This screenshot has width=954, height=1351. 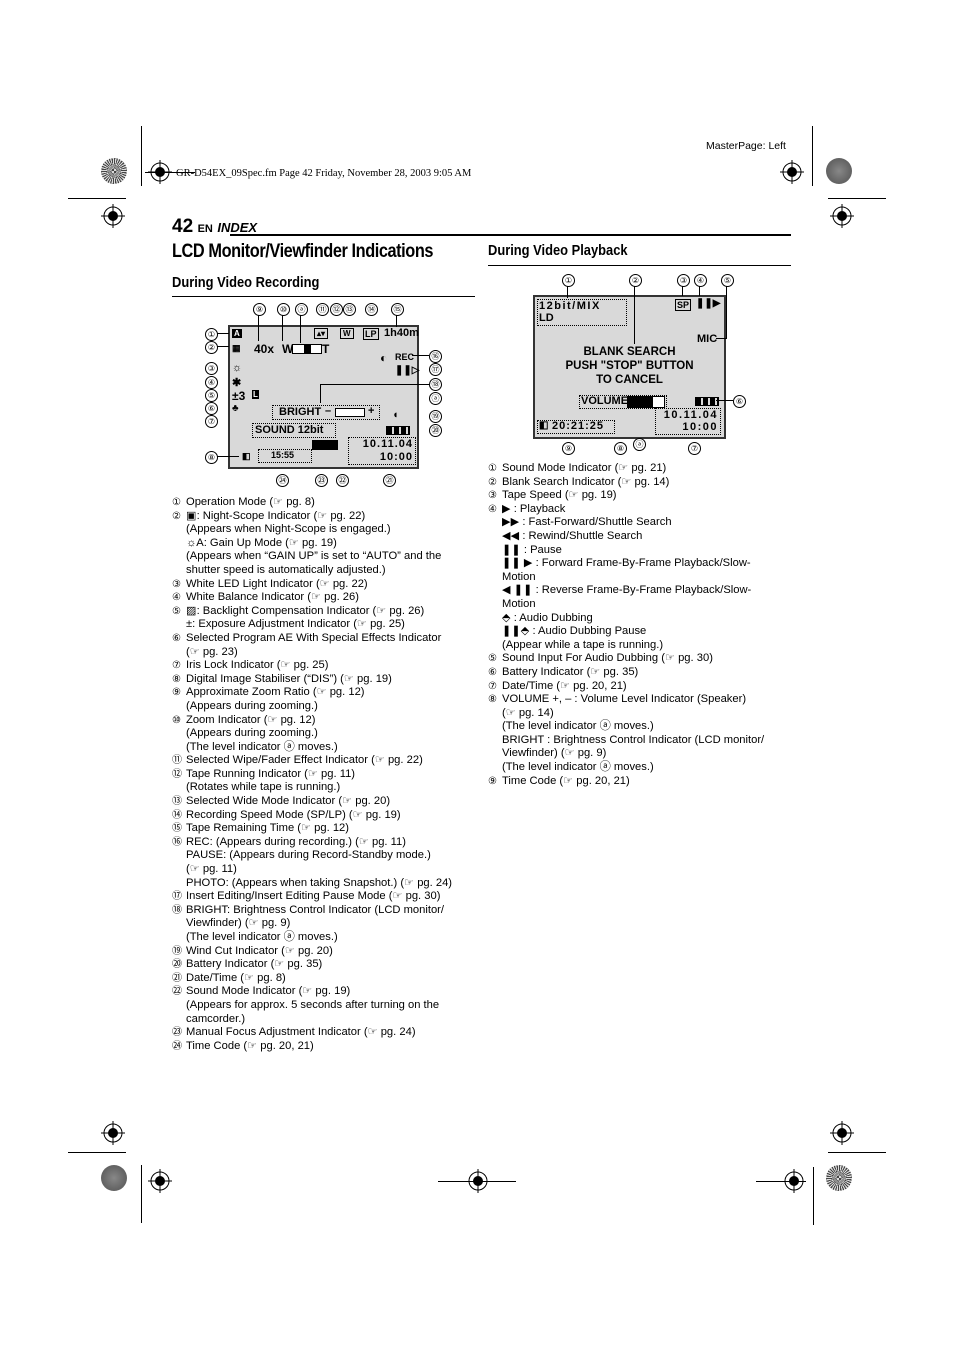 I want to click on tape-speed: SP, so click(x=683, y=305).